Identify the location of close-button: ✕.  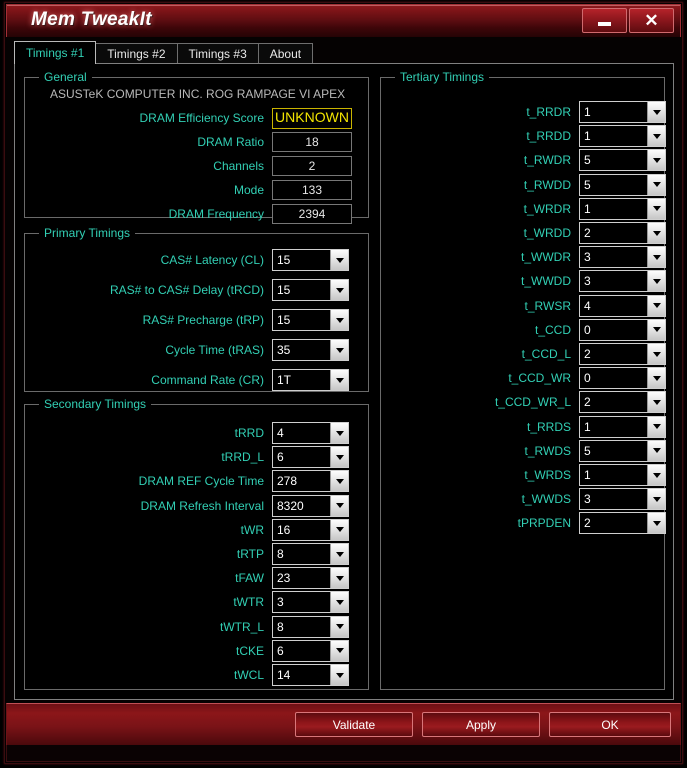
(651, 20).